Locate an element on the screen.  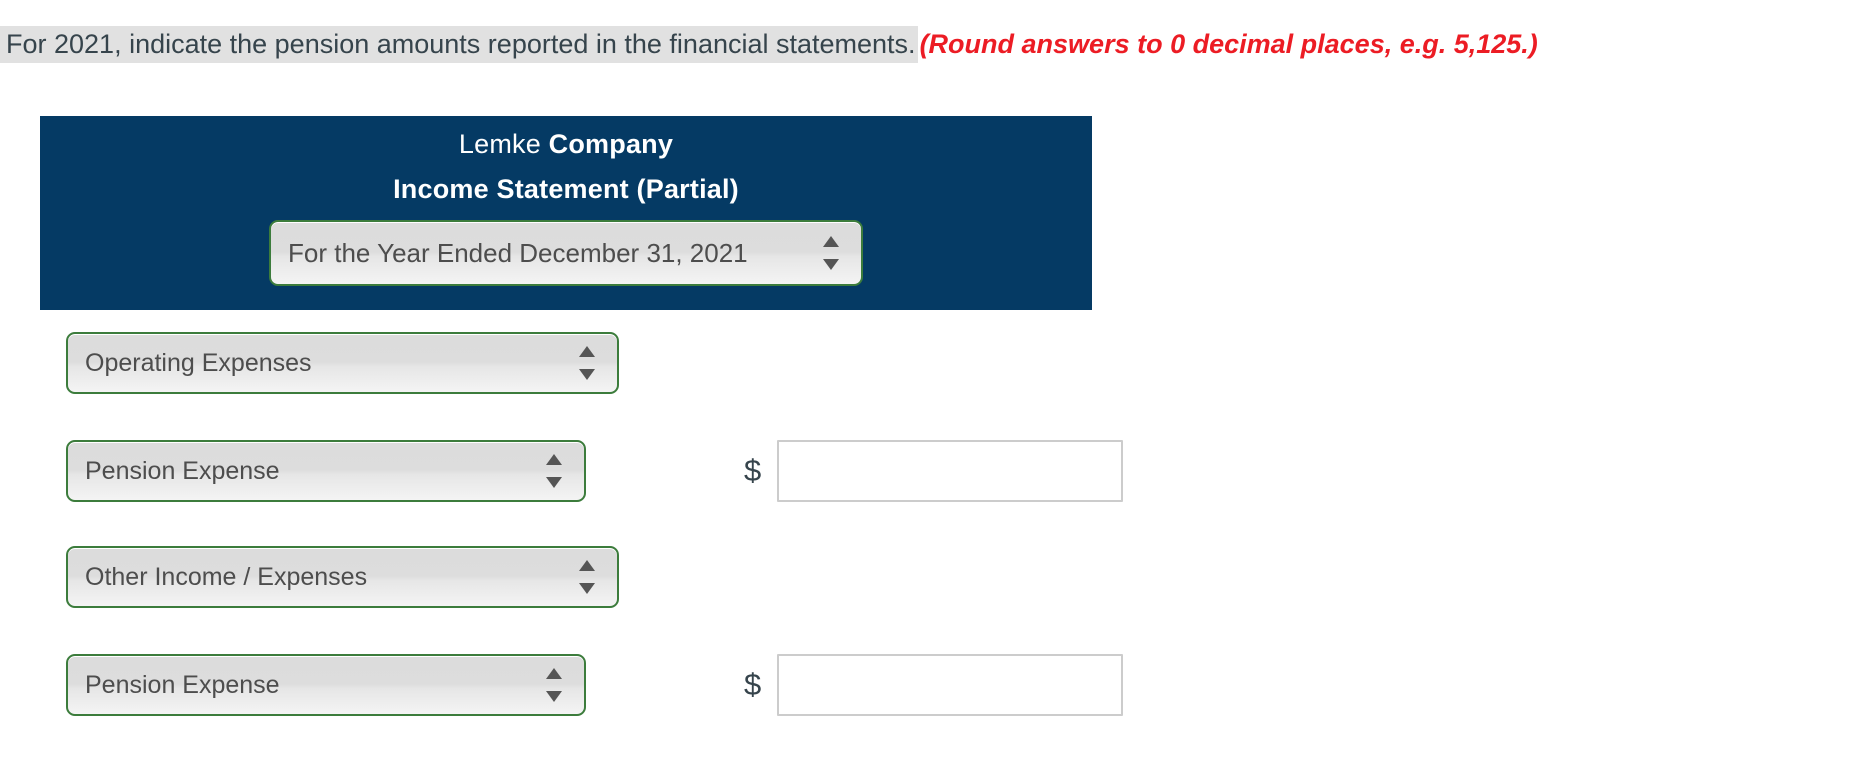
statement-title: Income Statement (Partial) is located at coordinates (566, 189).